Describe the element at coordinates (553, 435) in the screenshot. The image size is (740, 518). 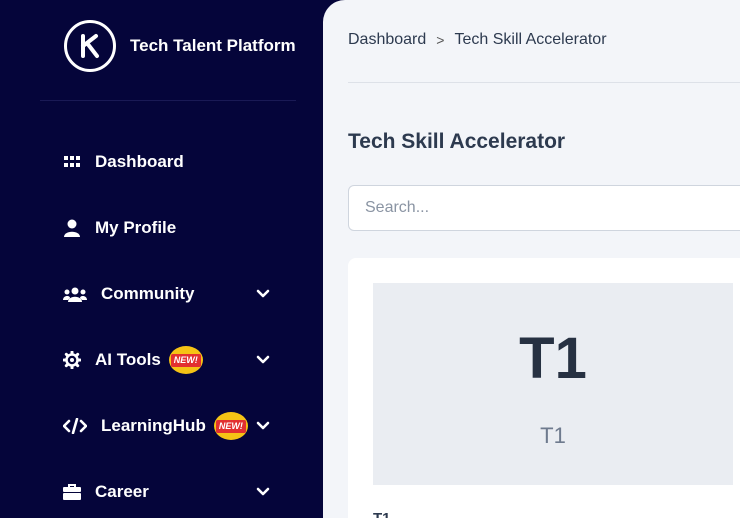
I see `thumbnail-subtitle: T1` at that location.